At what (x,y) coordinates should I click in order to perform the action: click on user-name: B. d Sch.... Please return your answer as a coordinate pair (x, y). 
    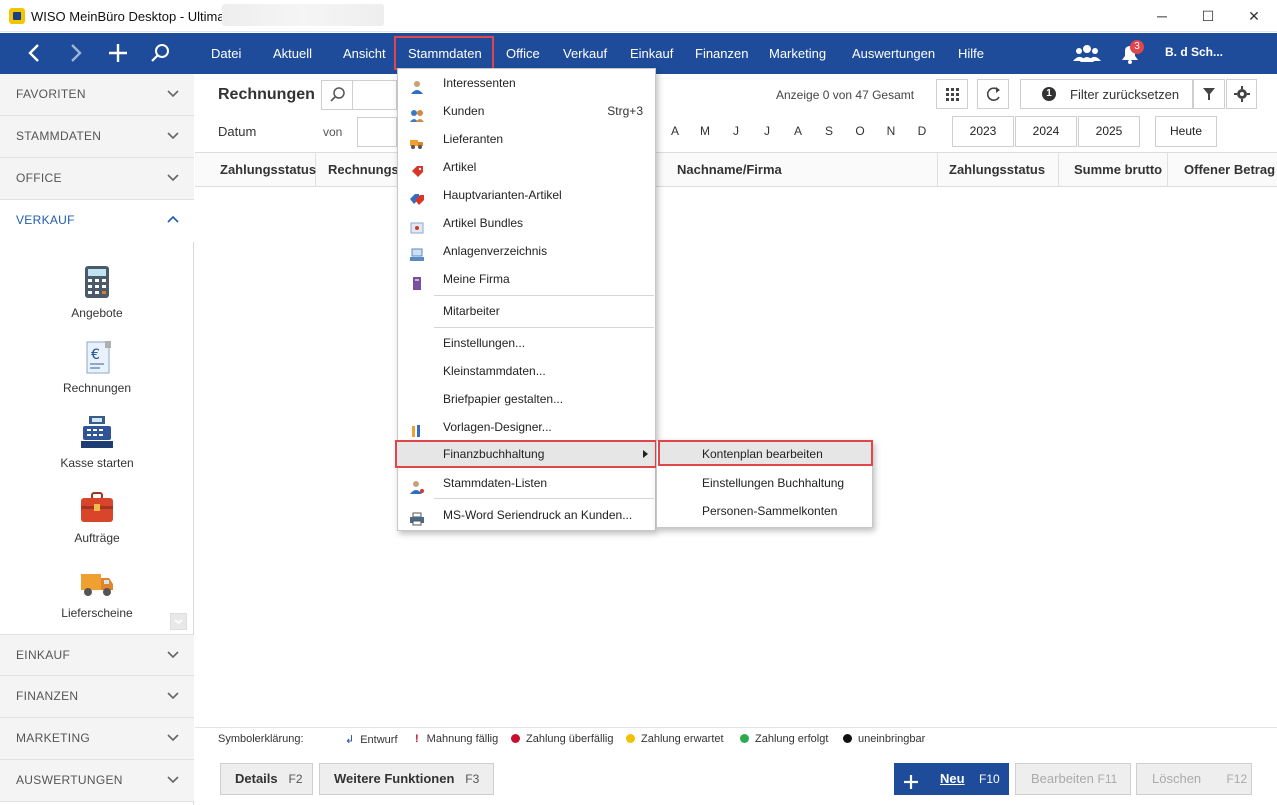
    Looking at the image, I should click on (1194, 52).